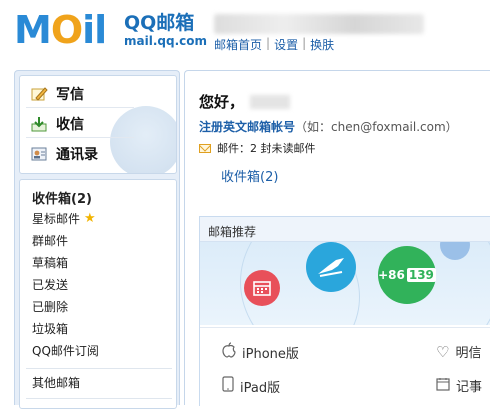  I want to click on calendar-bubble-icon, so click(262, 288).